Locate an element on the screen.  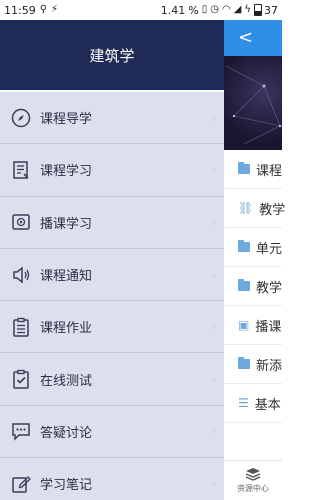
alarm-icon: ◷ is located at coordinates (214, 9).